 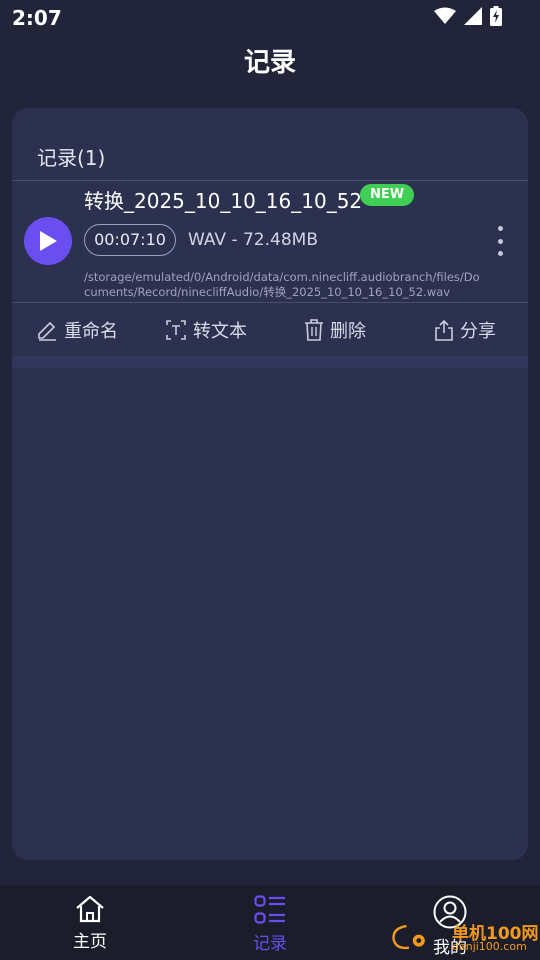 I want to click on share-button: 分享, so click(x=465, y=330).